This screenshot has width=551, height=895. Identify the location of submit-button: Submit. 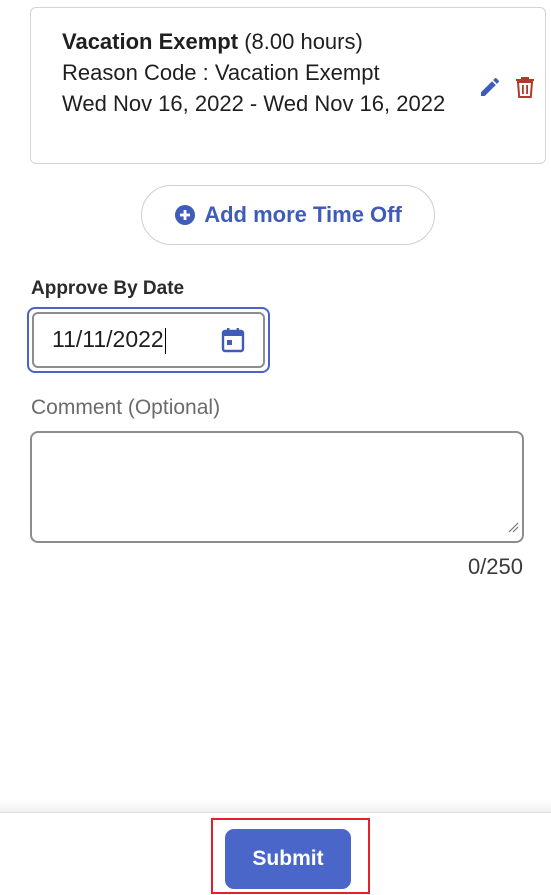
(288, 859).